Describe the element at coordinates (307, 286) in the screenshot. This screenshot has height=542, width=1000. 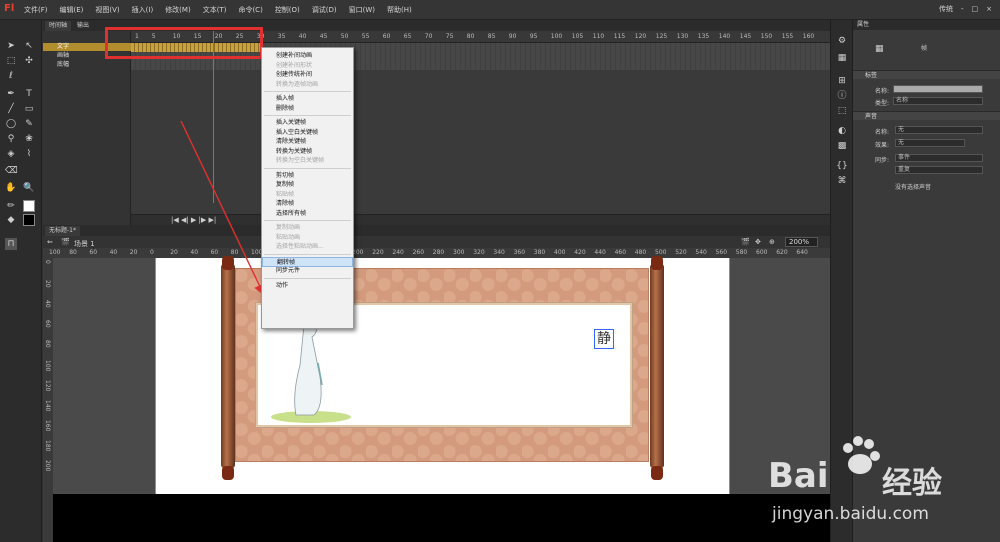
I see `context-menu-item: 动作` at that location.